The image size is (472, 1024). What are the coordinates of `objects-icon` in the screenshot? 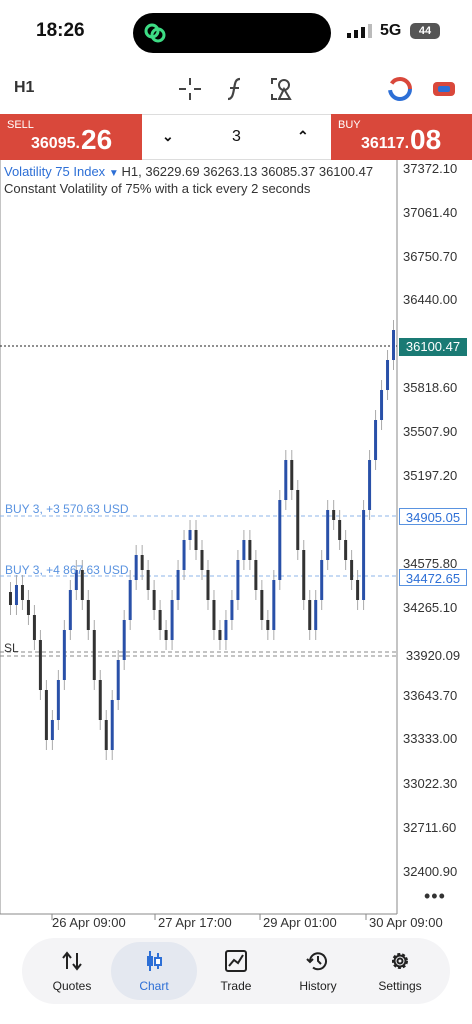 It's located at (282, 89).